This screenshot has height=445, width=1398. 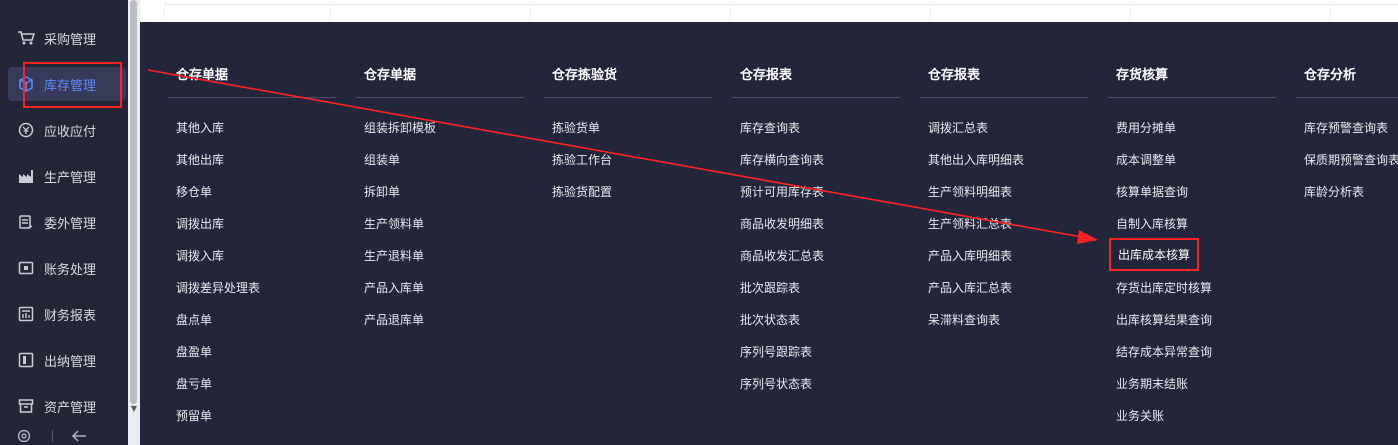 I want to click on menu-item: 生产领料汇总表, so click(x=970, y=223).